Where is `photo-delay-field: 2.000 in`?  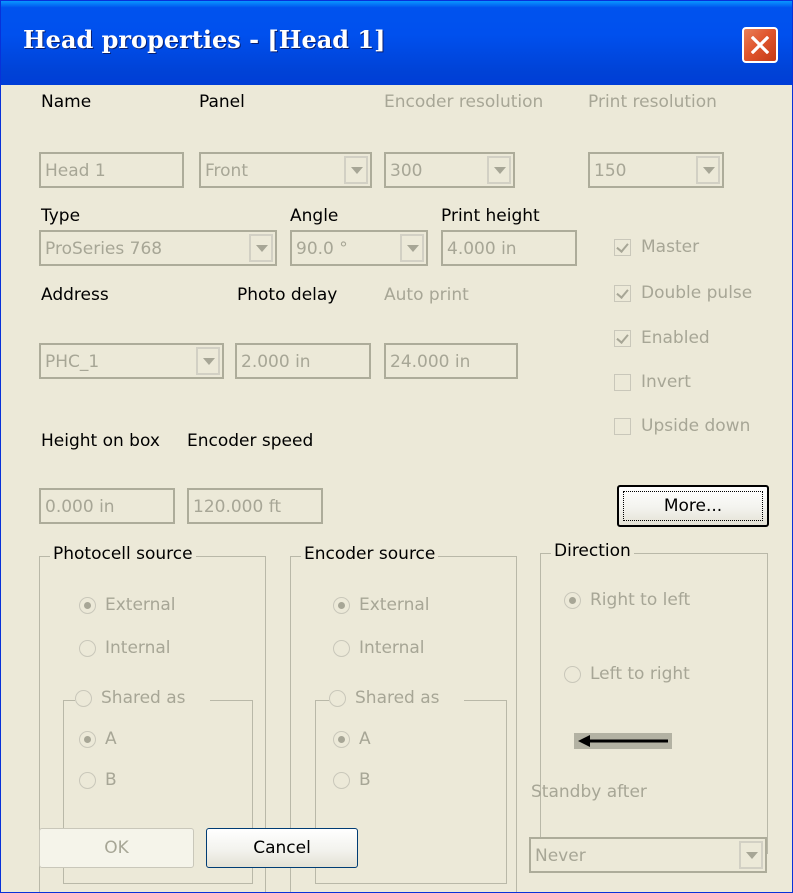
photo-delay-field: 2.000 in is located at coordinates (303, 361).